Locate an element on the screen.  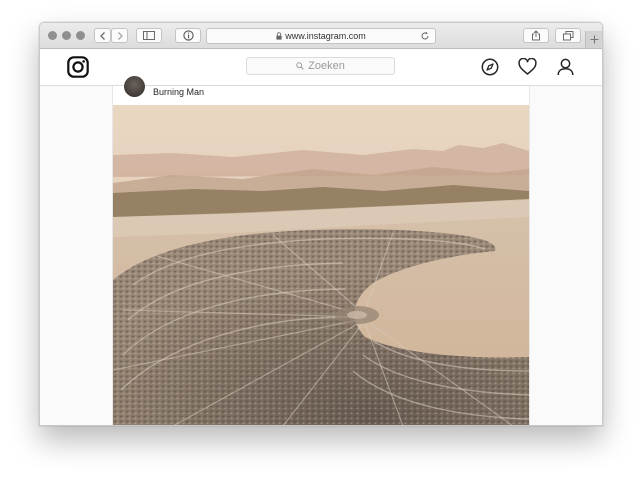
share-icon is located at coordinates (536, 35).